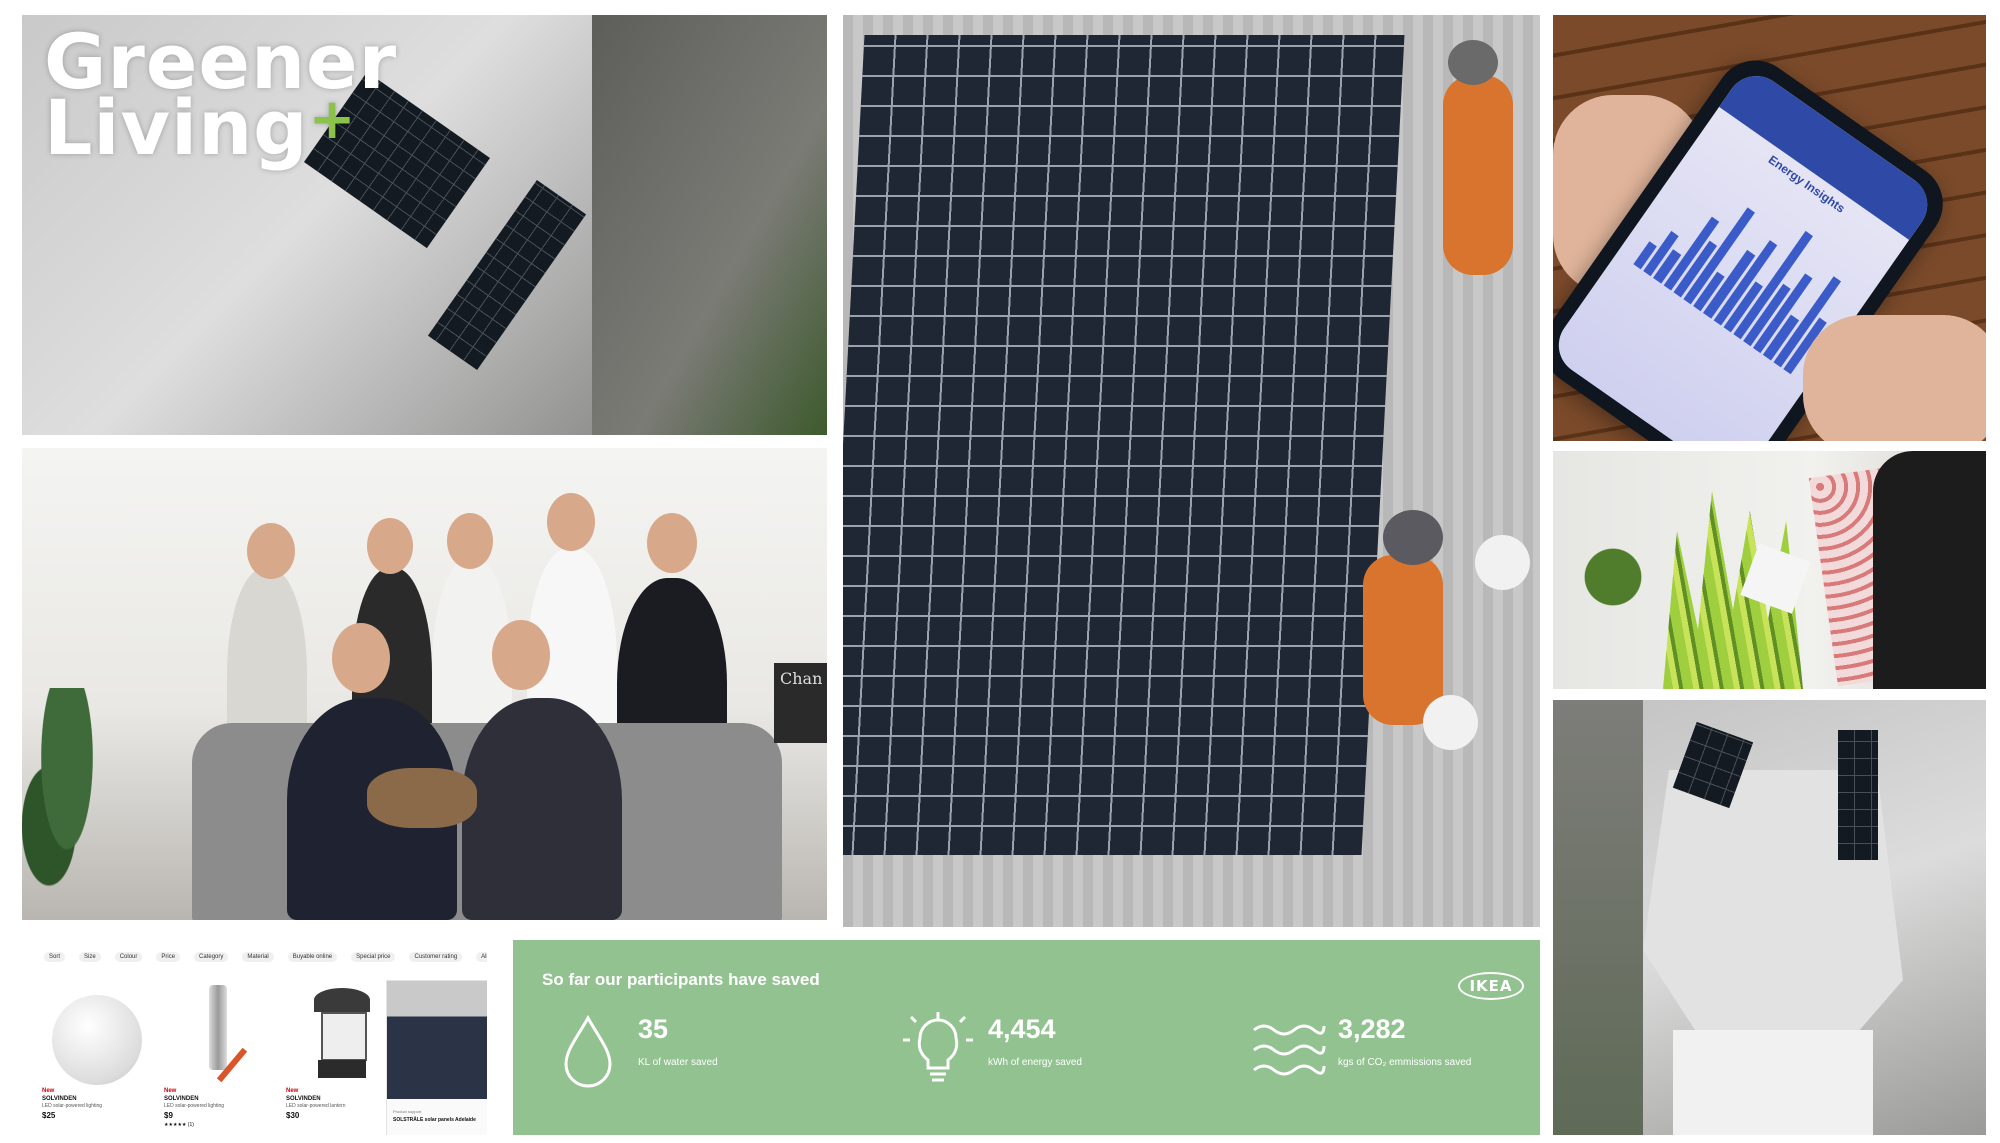 The image size is (2000, 1143). I want to click on hand, so click(1894, 378).